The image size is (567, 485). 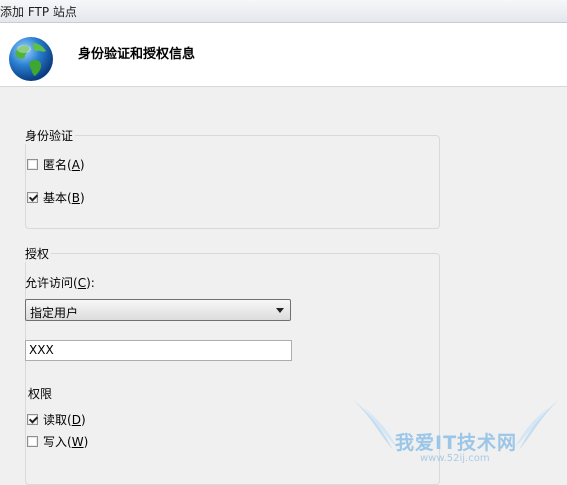 What do you see at coordinates (283, 11) in the screenshot?
I see `window-titlebar: 添加 FTP 站点` at bounding box center [283, 11].